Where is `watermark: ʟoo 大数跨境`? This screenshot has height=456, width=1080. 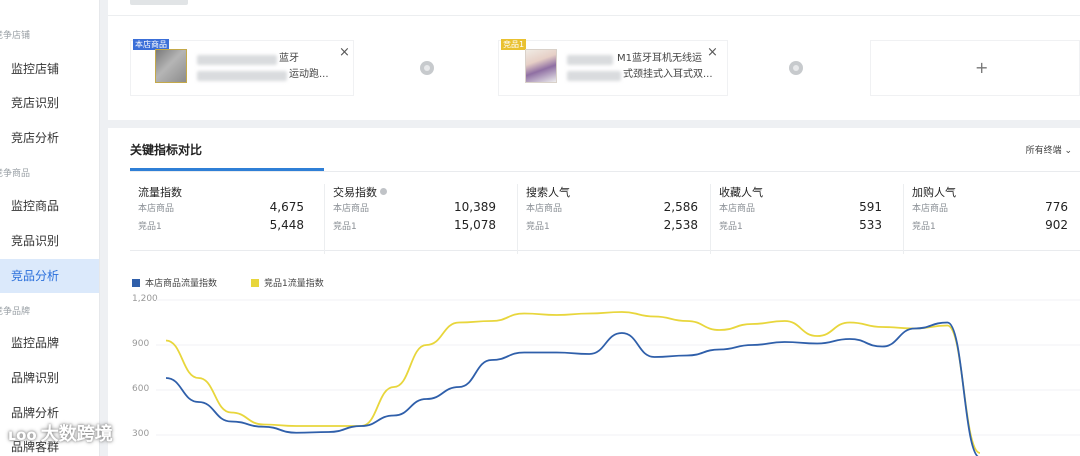
watermark: ʟoo 大数跨境 is located at coordinates (60, 433).